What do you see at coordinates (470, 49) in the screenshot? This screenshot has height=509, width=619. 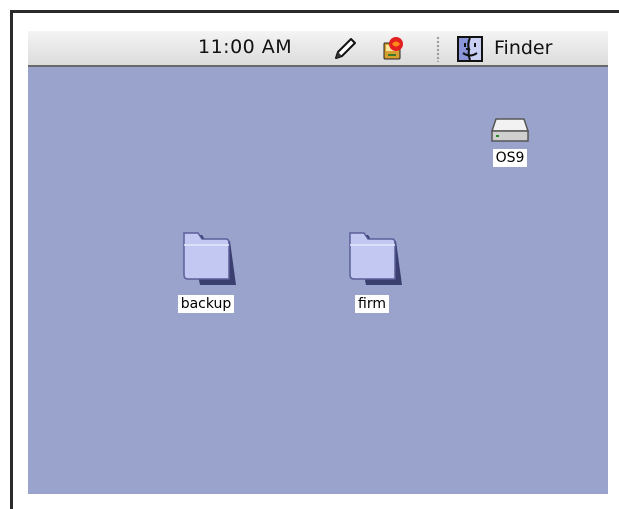 I see `finder-icon` at bounding box center [470, 49].